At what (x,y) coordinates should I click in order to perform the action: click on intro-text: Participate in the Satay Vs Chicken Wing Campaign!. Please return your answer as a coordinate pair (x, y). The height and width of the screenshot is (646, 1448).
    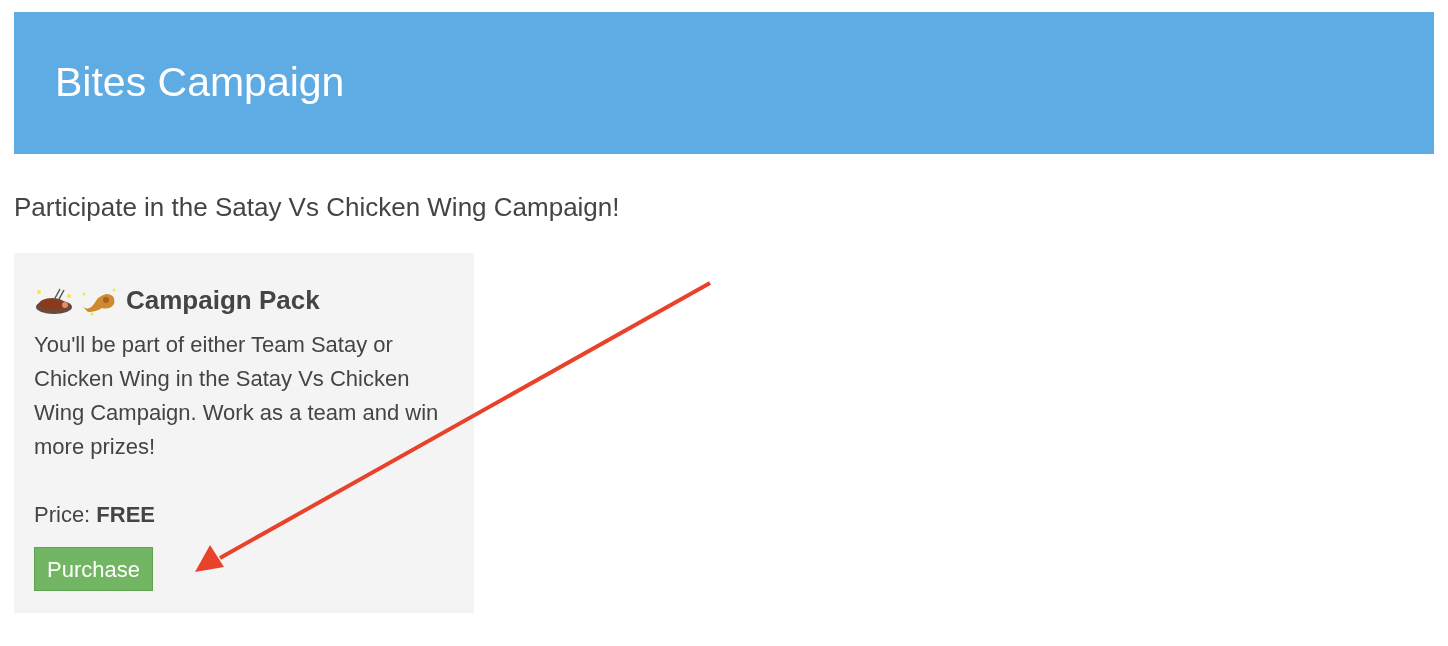
    Looking at the image, I should click on (317, 207).